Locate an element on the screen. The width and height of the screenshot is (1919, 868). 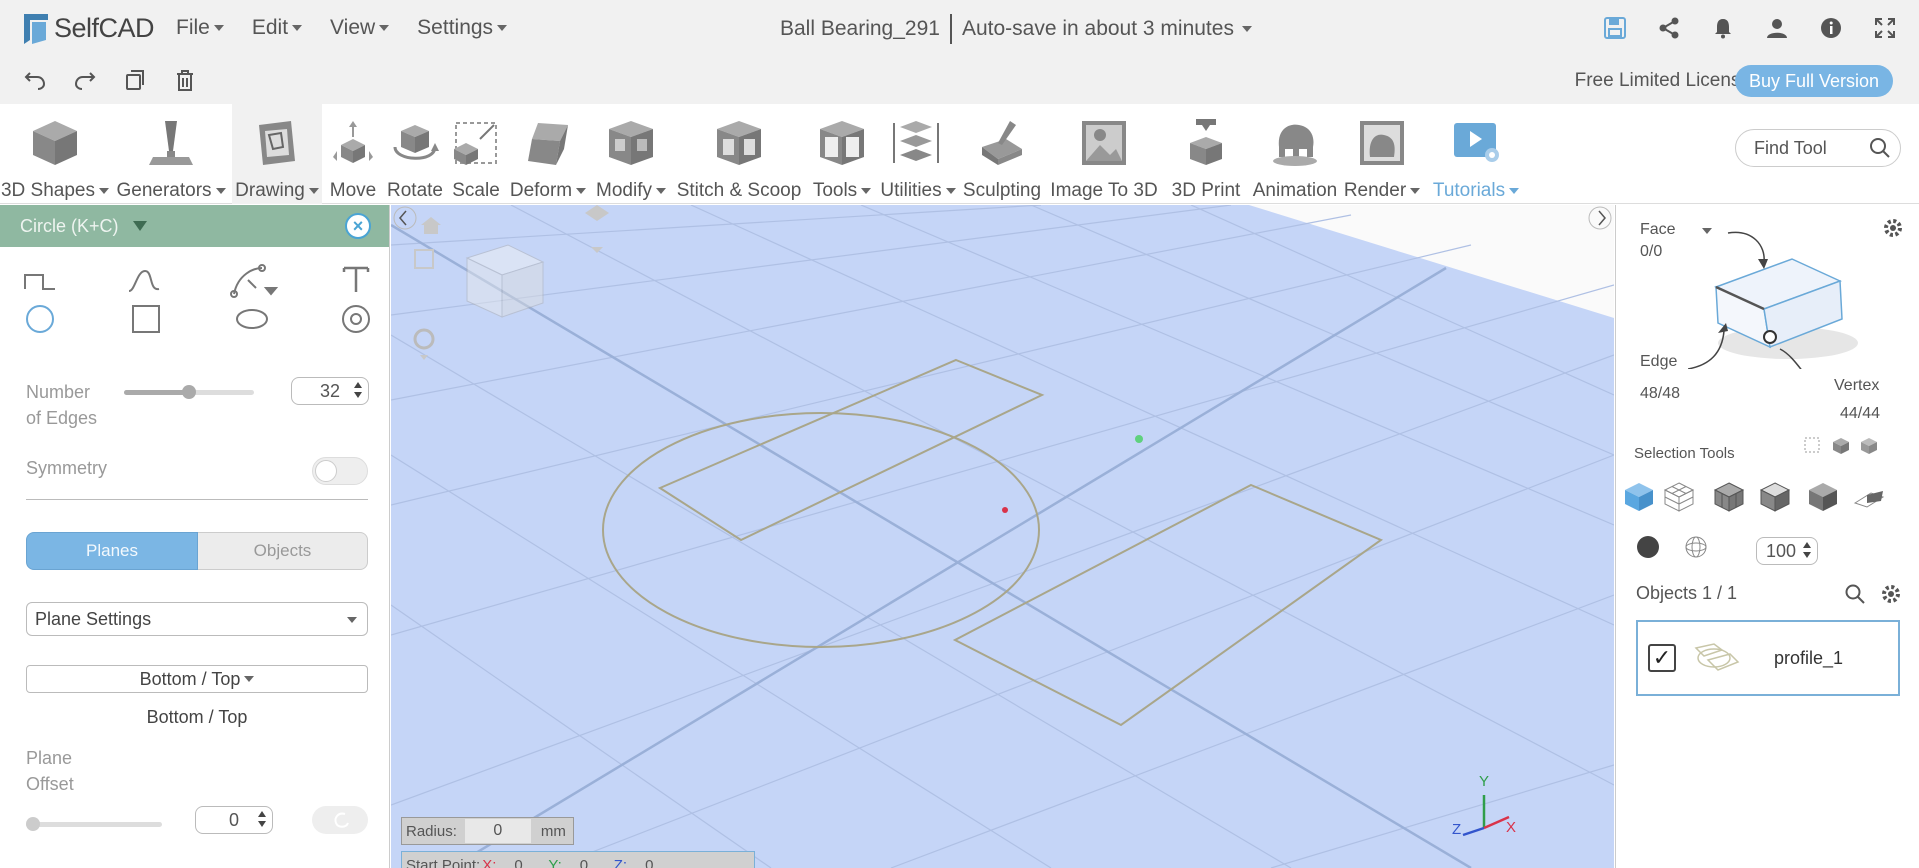
select-shell-icon is located at coordinates (1775, 497).